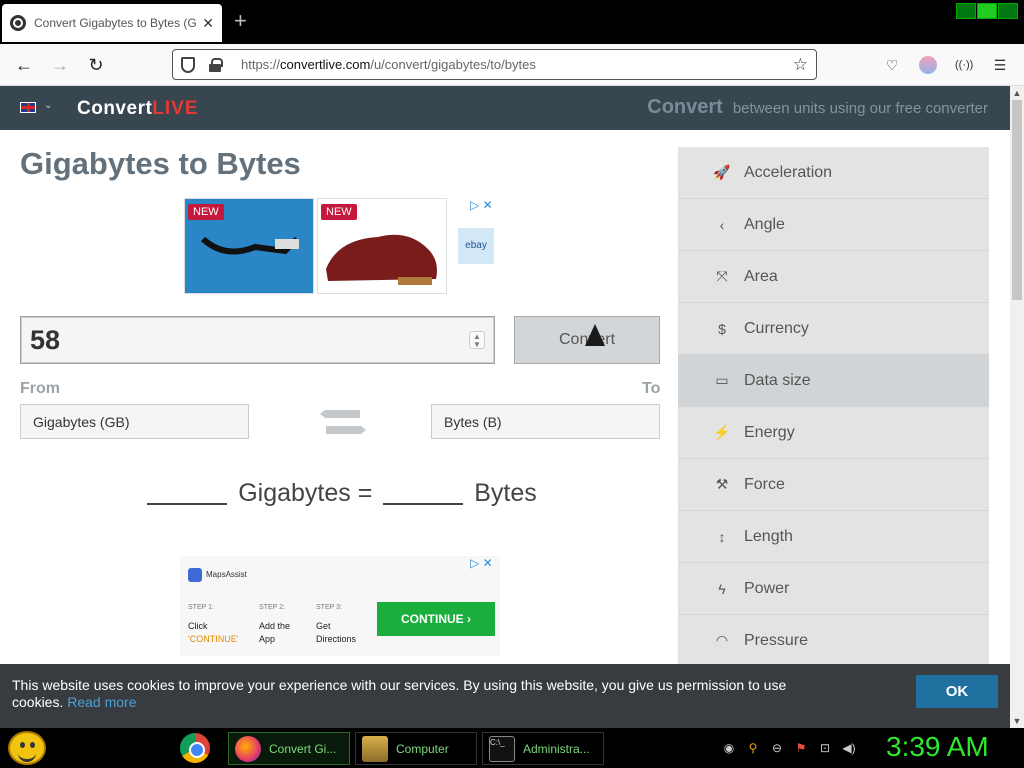 This screenshot has width=1024, height=768. I want to click on maximize-icon, so click(987, 11).